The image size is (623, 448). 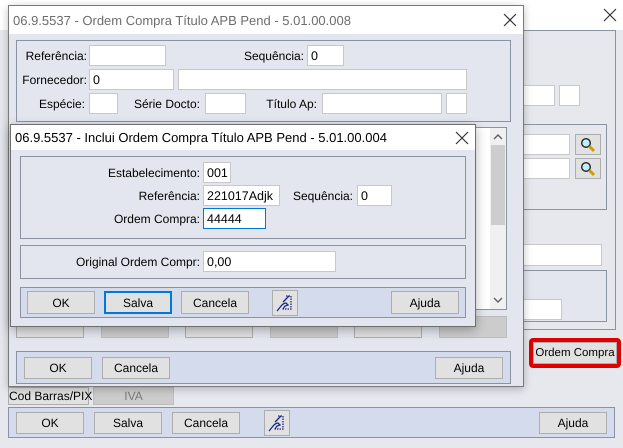 I want to click on scroll-up-icon, so click(x=498, y=137).